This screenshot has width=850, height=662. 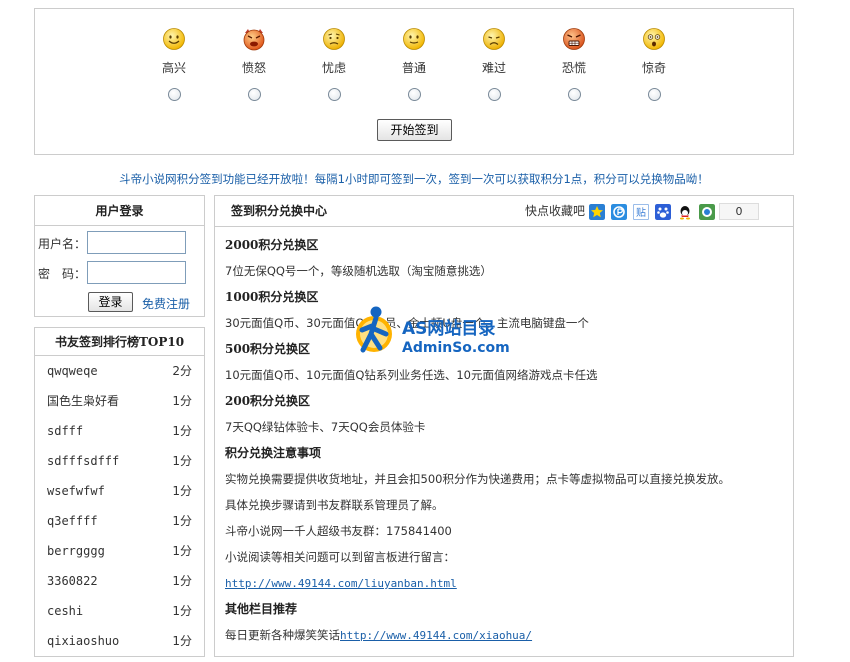 I want to click on table-row: qixiaoshuo 1分, so click(x=119, y=641).